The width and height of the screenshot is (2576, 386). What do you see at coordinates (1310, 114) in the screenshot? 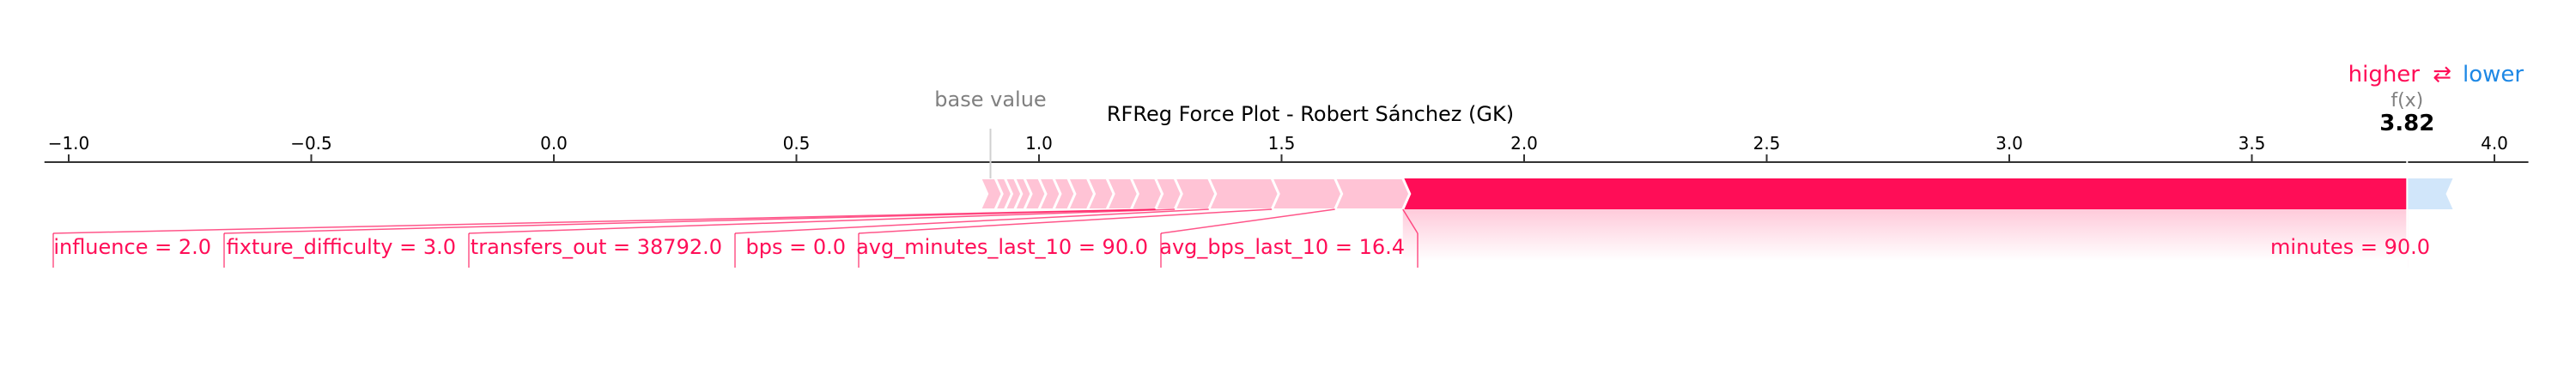
I see `chart-title: RFReg Force Plot - Robert Sánchez (GK)` at bounding box center [1310, 114].